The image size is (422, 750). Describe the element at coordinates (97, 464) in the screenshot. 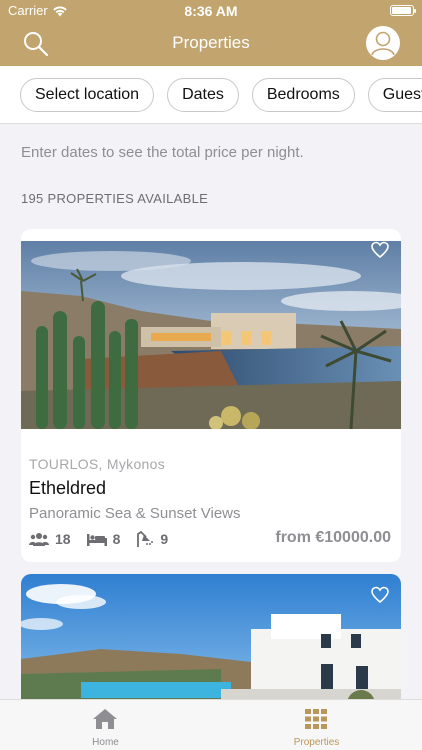

I see `property-location: TOURLOS, Mykonos` at that location.